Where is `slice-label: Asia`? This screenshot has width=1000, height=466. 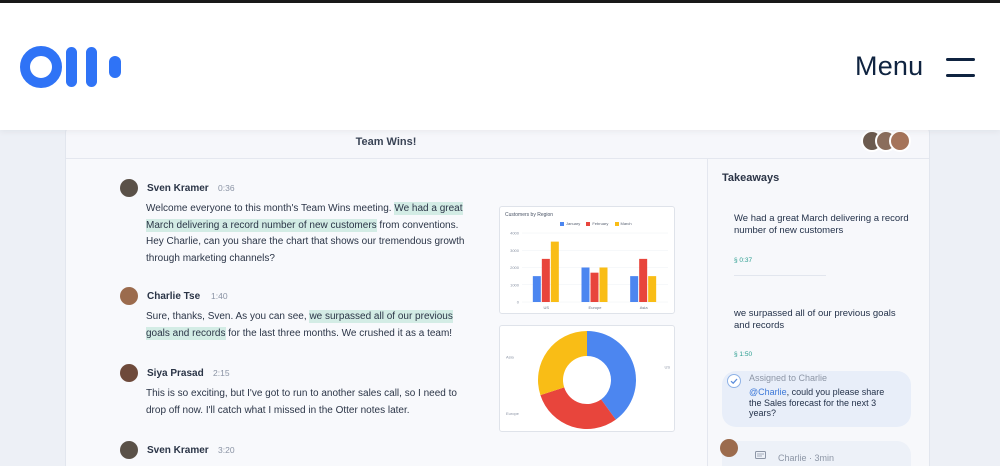
slice-label: Asia is located at coordinates (510, 356).